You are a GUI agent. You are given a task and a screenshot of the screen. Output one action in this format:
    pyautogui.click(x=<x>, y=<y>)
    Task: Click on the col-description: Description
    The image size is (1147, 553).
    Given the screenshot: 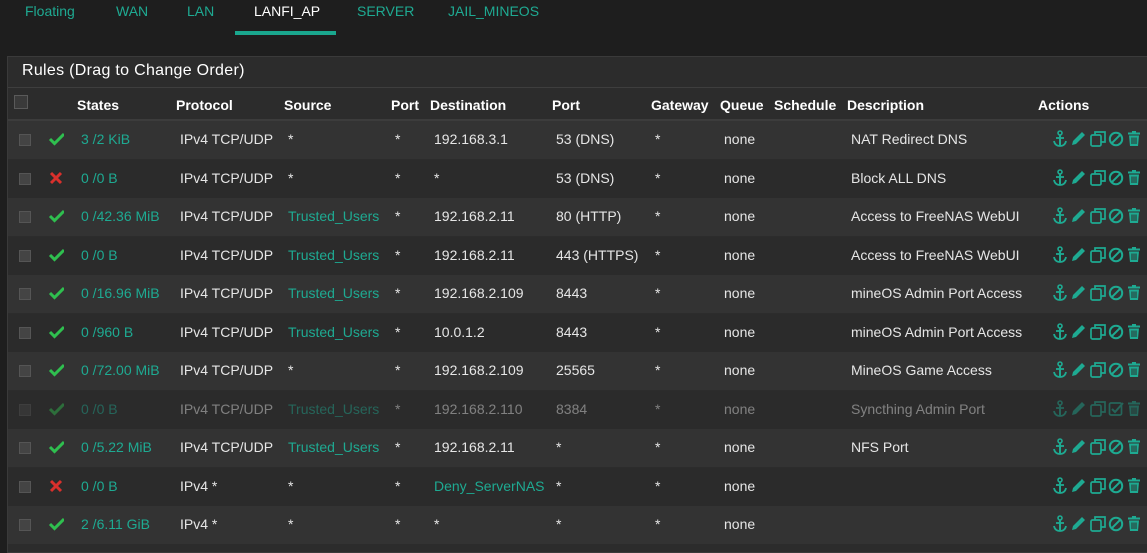 What is the action you would take?
    pyautogui.click(x=885, y=105)
    